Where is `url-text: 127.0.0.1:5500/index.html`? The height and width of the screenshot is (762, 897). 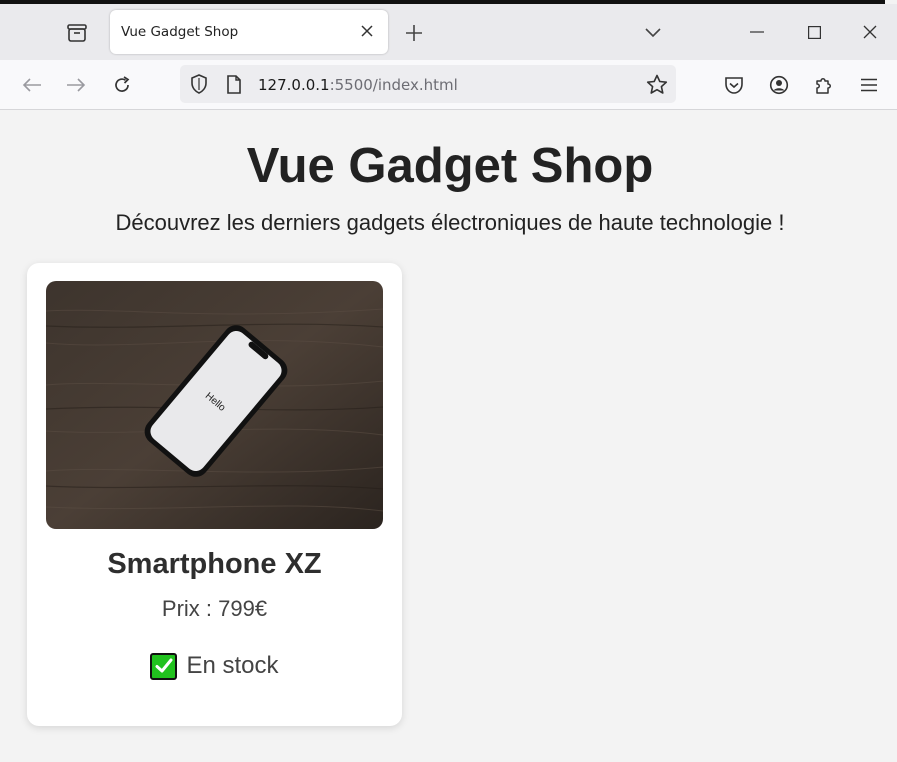
url-text: 127.0.0.1:5500/index.html is located at coordinates (358, 85).